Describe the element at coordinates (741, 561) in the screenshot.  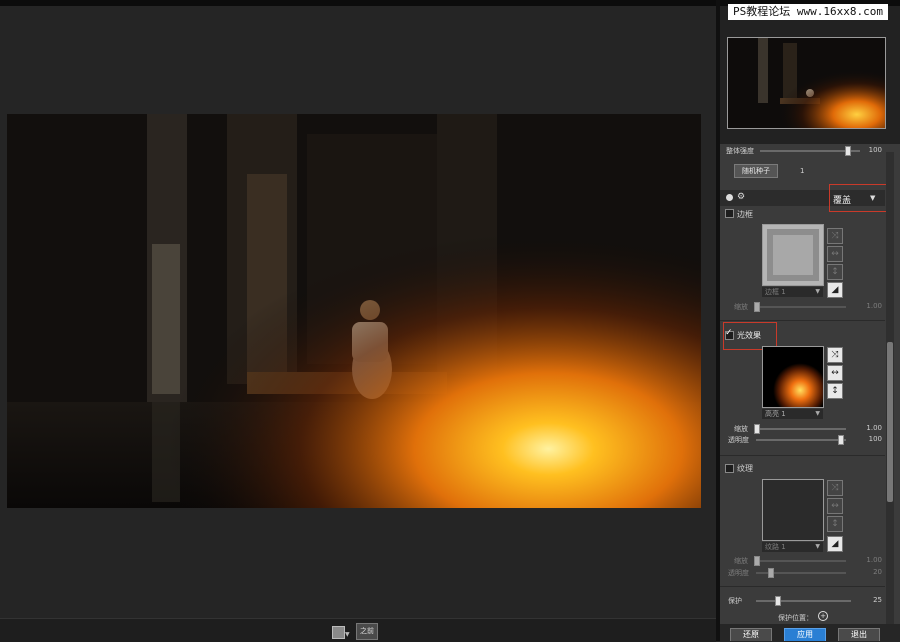
I see `texture-scale-label: 缩放` at that location.